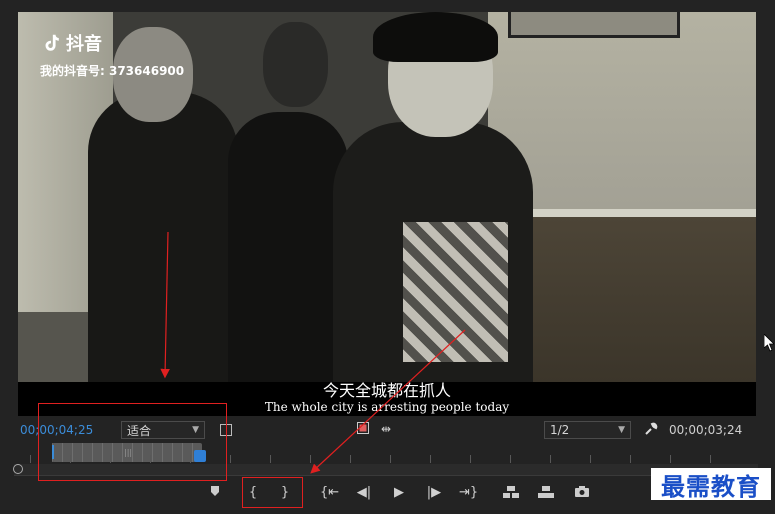 The image size is (775, 514). What do you see at coordinates (582, 493) in the screenshot?
I see `camera-icon` at bounding box center [582, 493].